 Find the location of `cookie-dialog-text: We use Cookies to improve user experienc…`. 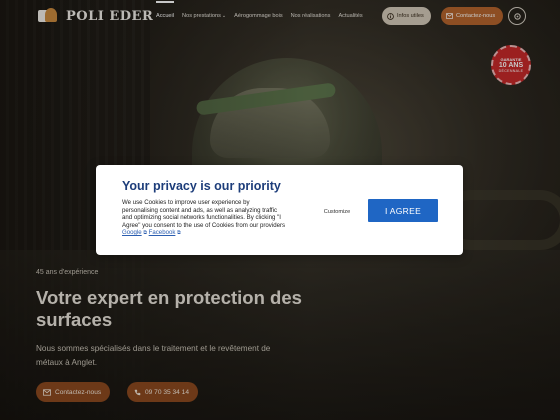

cookie-dialog-text: We use Cookies to improve user experienc… is located at coordinates (204, 218).